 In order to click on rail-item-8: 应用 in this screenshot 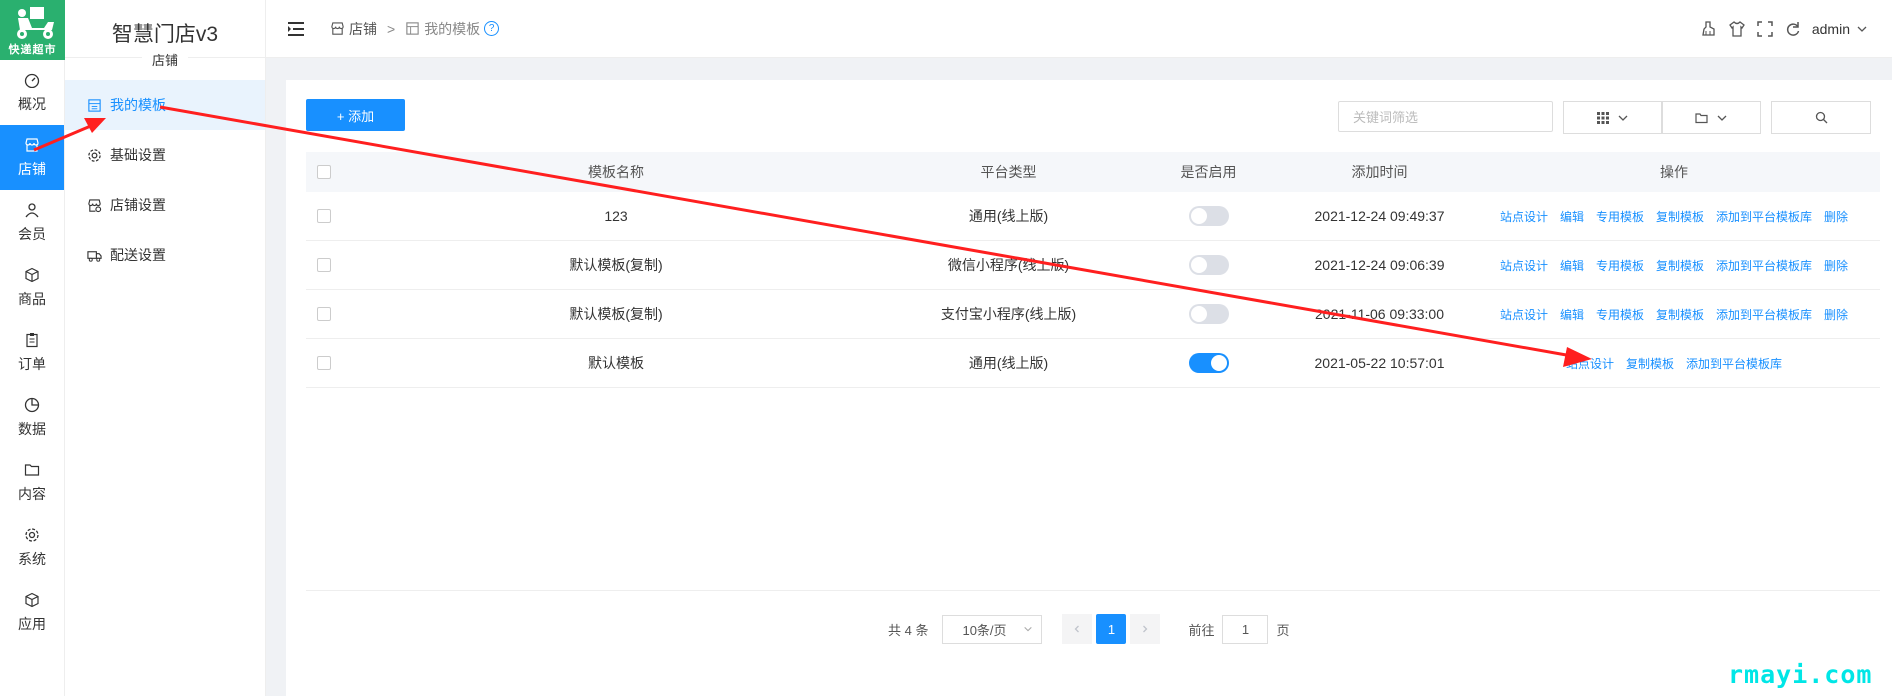, I will do `click(32, 612)`.